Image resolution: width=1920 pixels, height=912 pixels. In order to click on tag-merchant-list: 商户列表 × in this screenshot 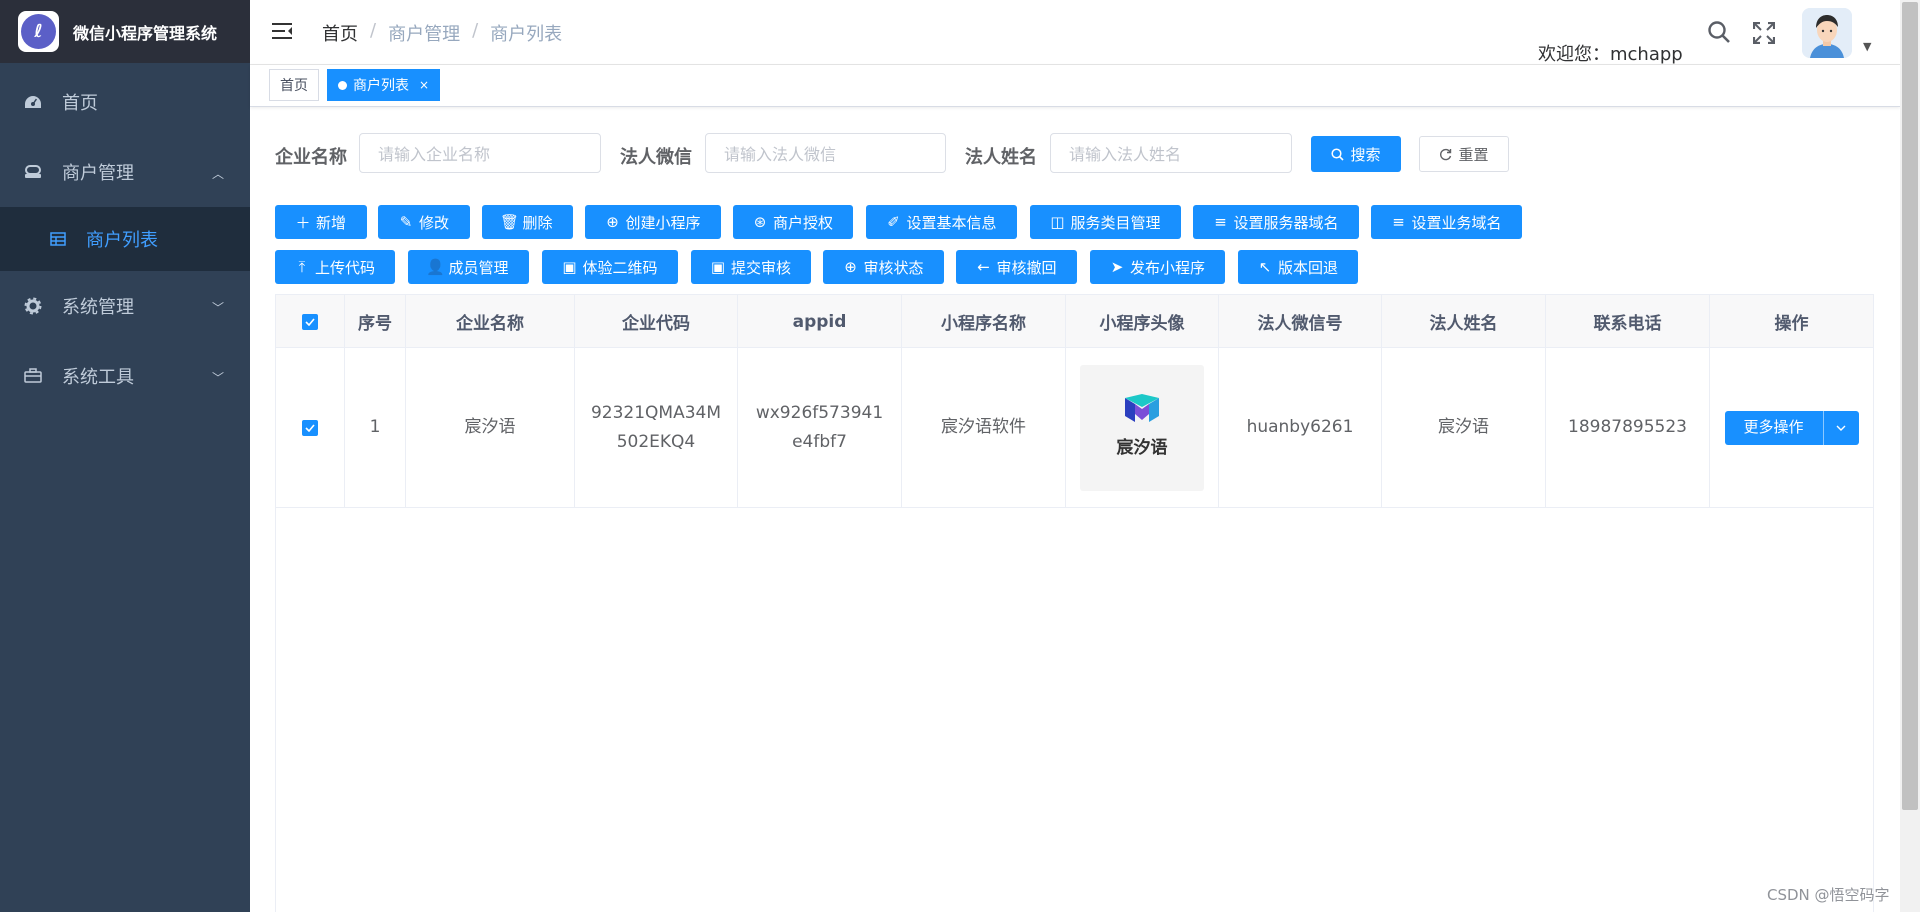, I will do `click(384, 85)`.